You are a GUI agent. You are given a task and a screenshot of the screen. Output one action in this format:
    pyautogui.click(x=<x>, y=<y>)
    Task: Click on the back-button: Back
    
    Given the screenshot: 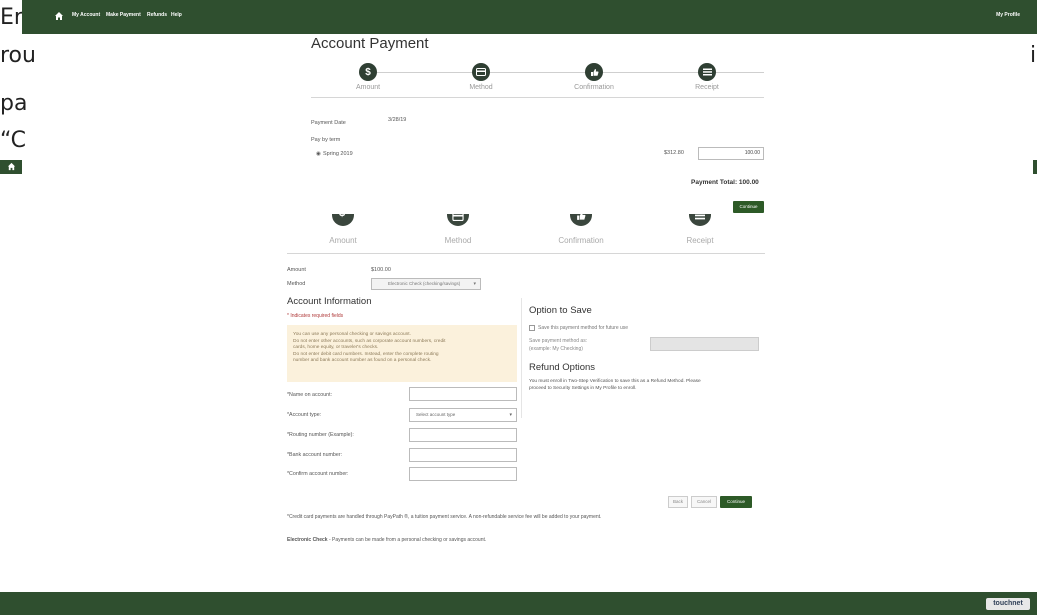 What is the action you would take?
    pyautogui.click(x=678, y=502)
    